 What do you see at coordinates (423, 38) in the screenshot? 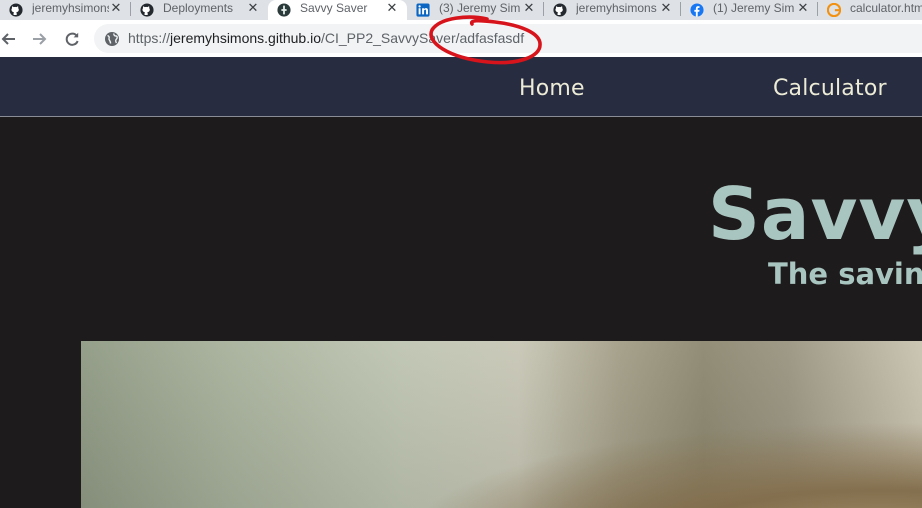
I see `url-path: /CI_PP2_SavvySaver/adfasfasdf` at bounding box center [423, 38].